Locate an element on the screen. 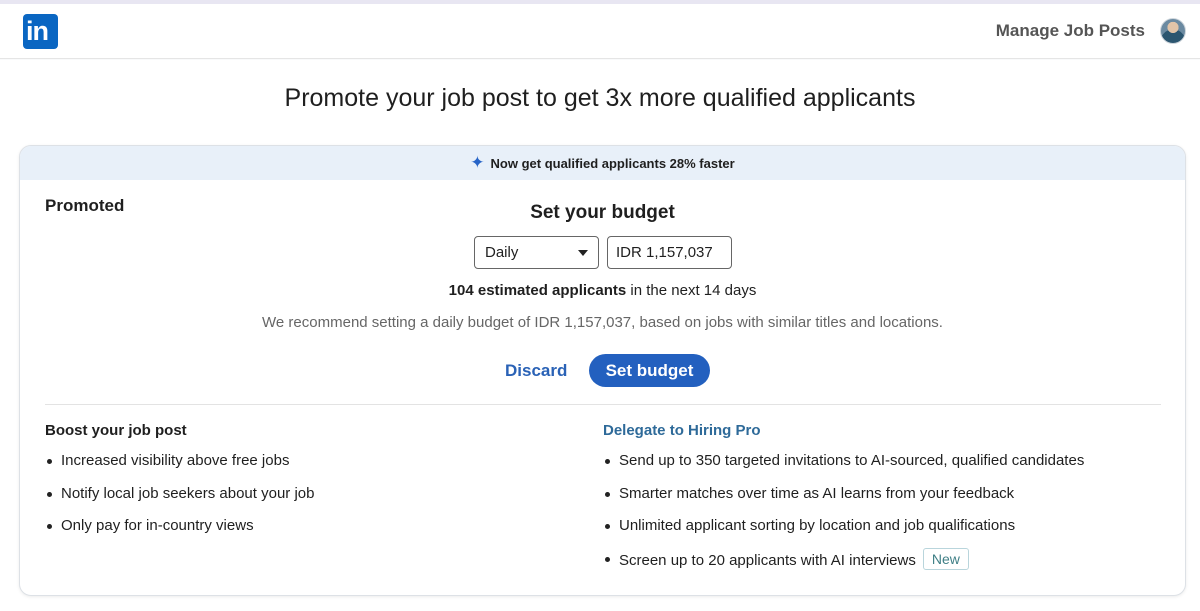  sparkle-icon: ✦ is located at coordinates (477, 162).